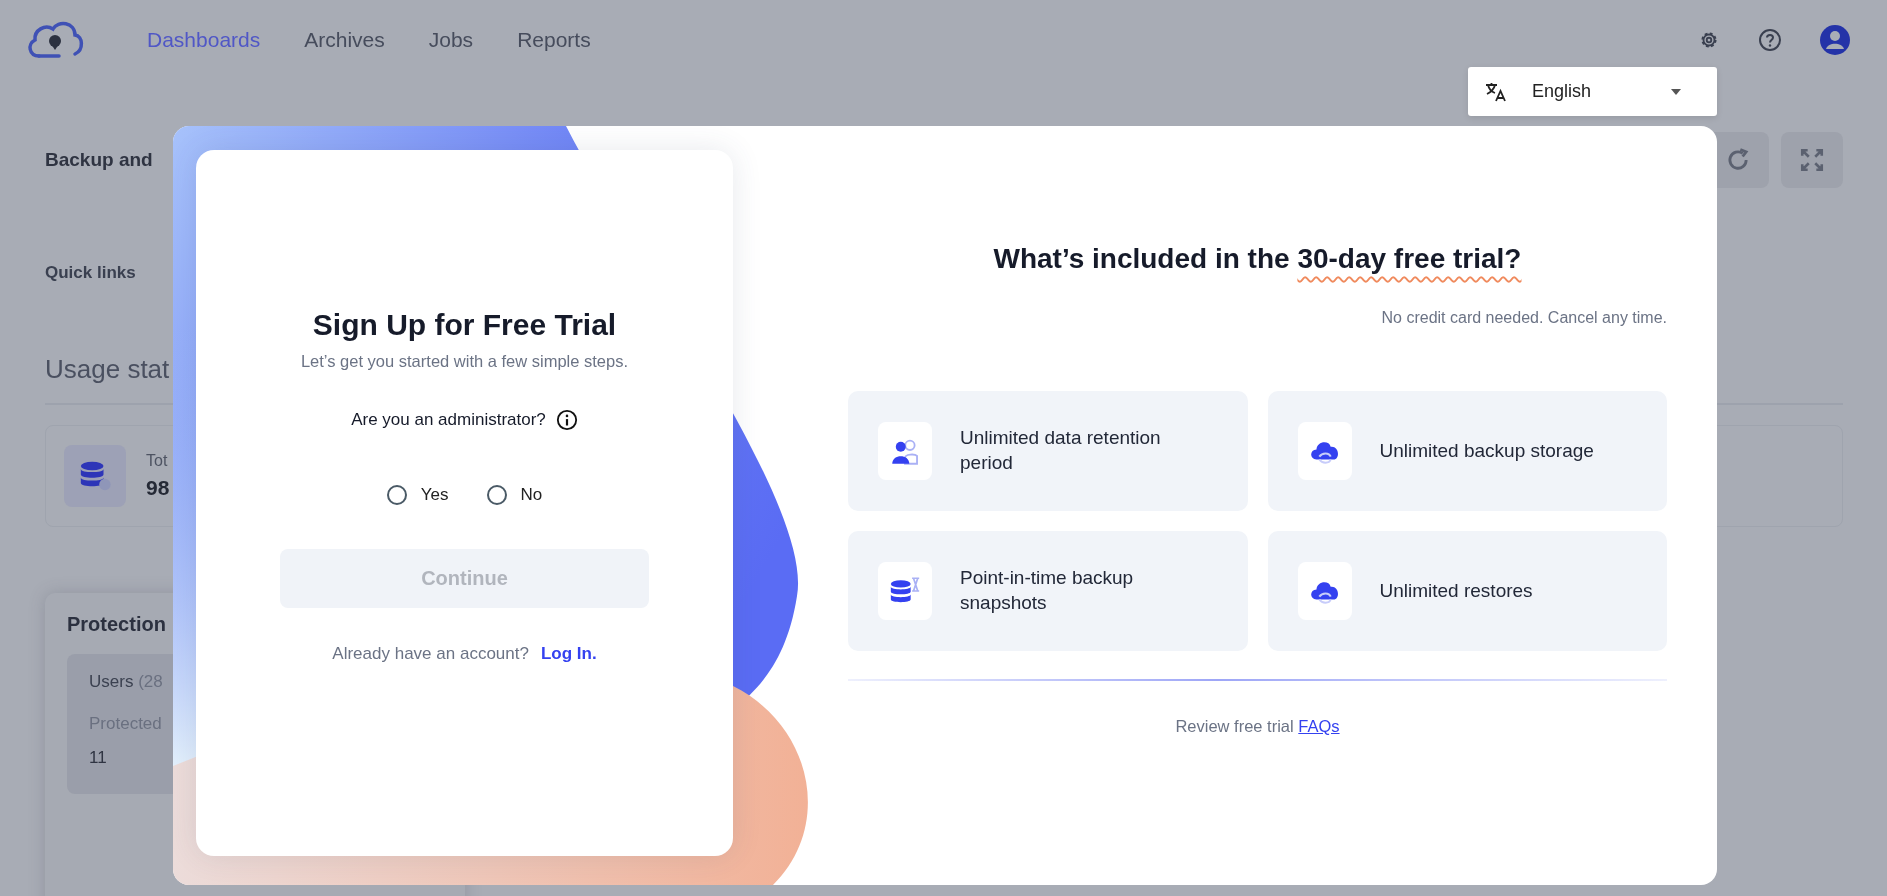 The height and width of the screenshot is (896, 1887). What do you see at coordinates (1047, 590) in the screenshot?
I see `feature-label: Point-in-time backup snapshots` at bounding box center [1047, 590].